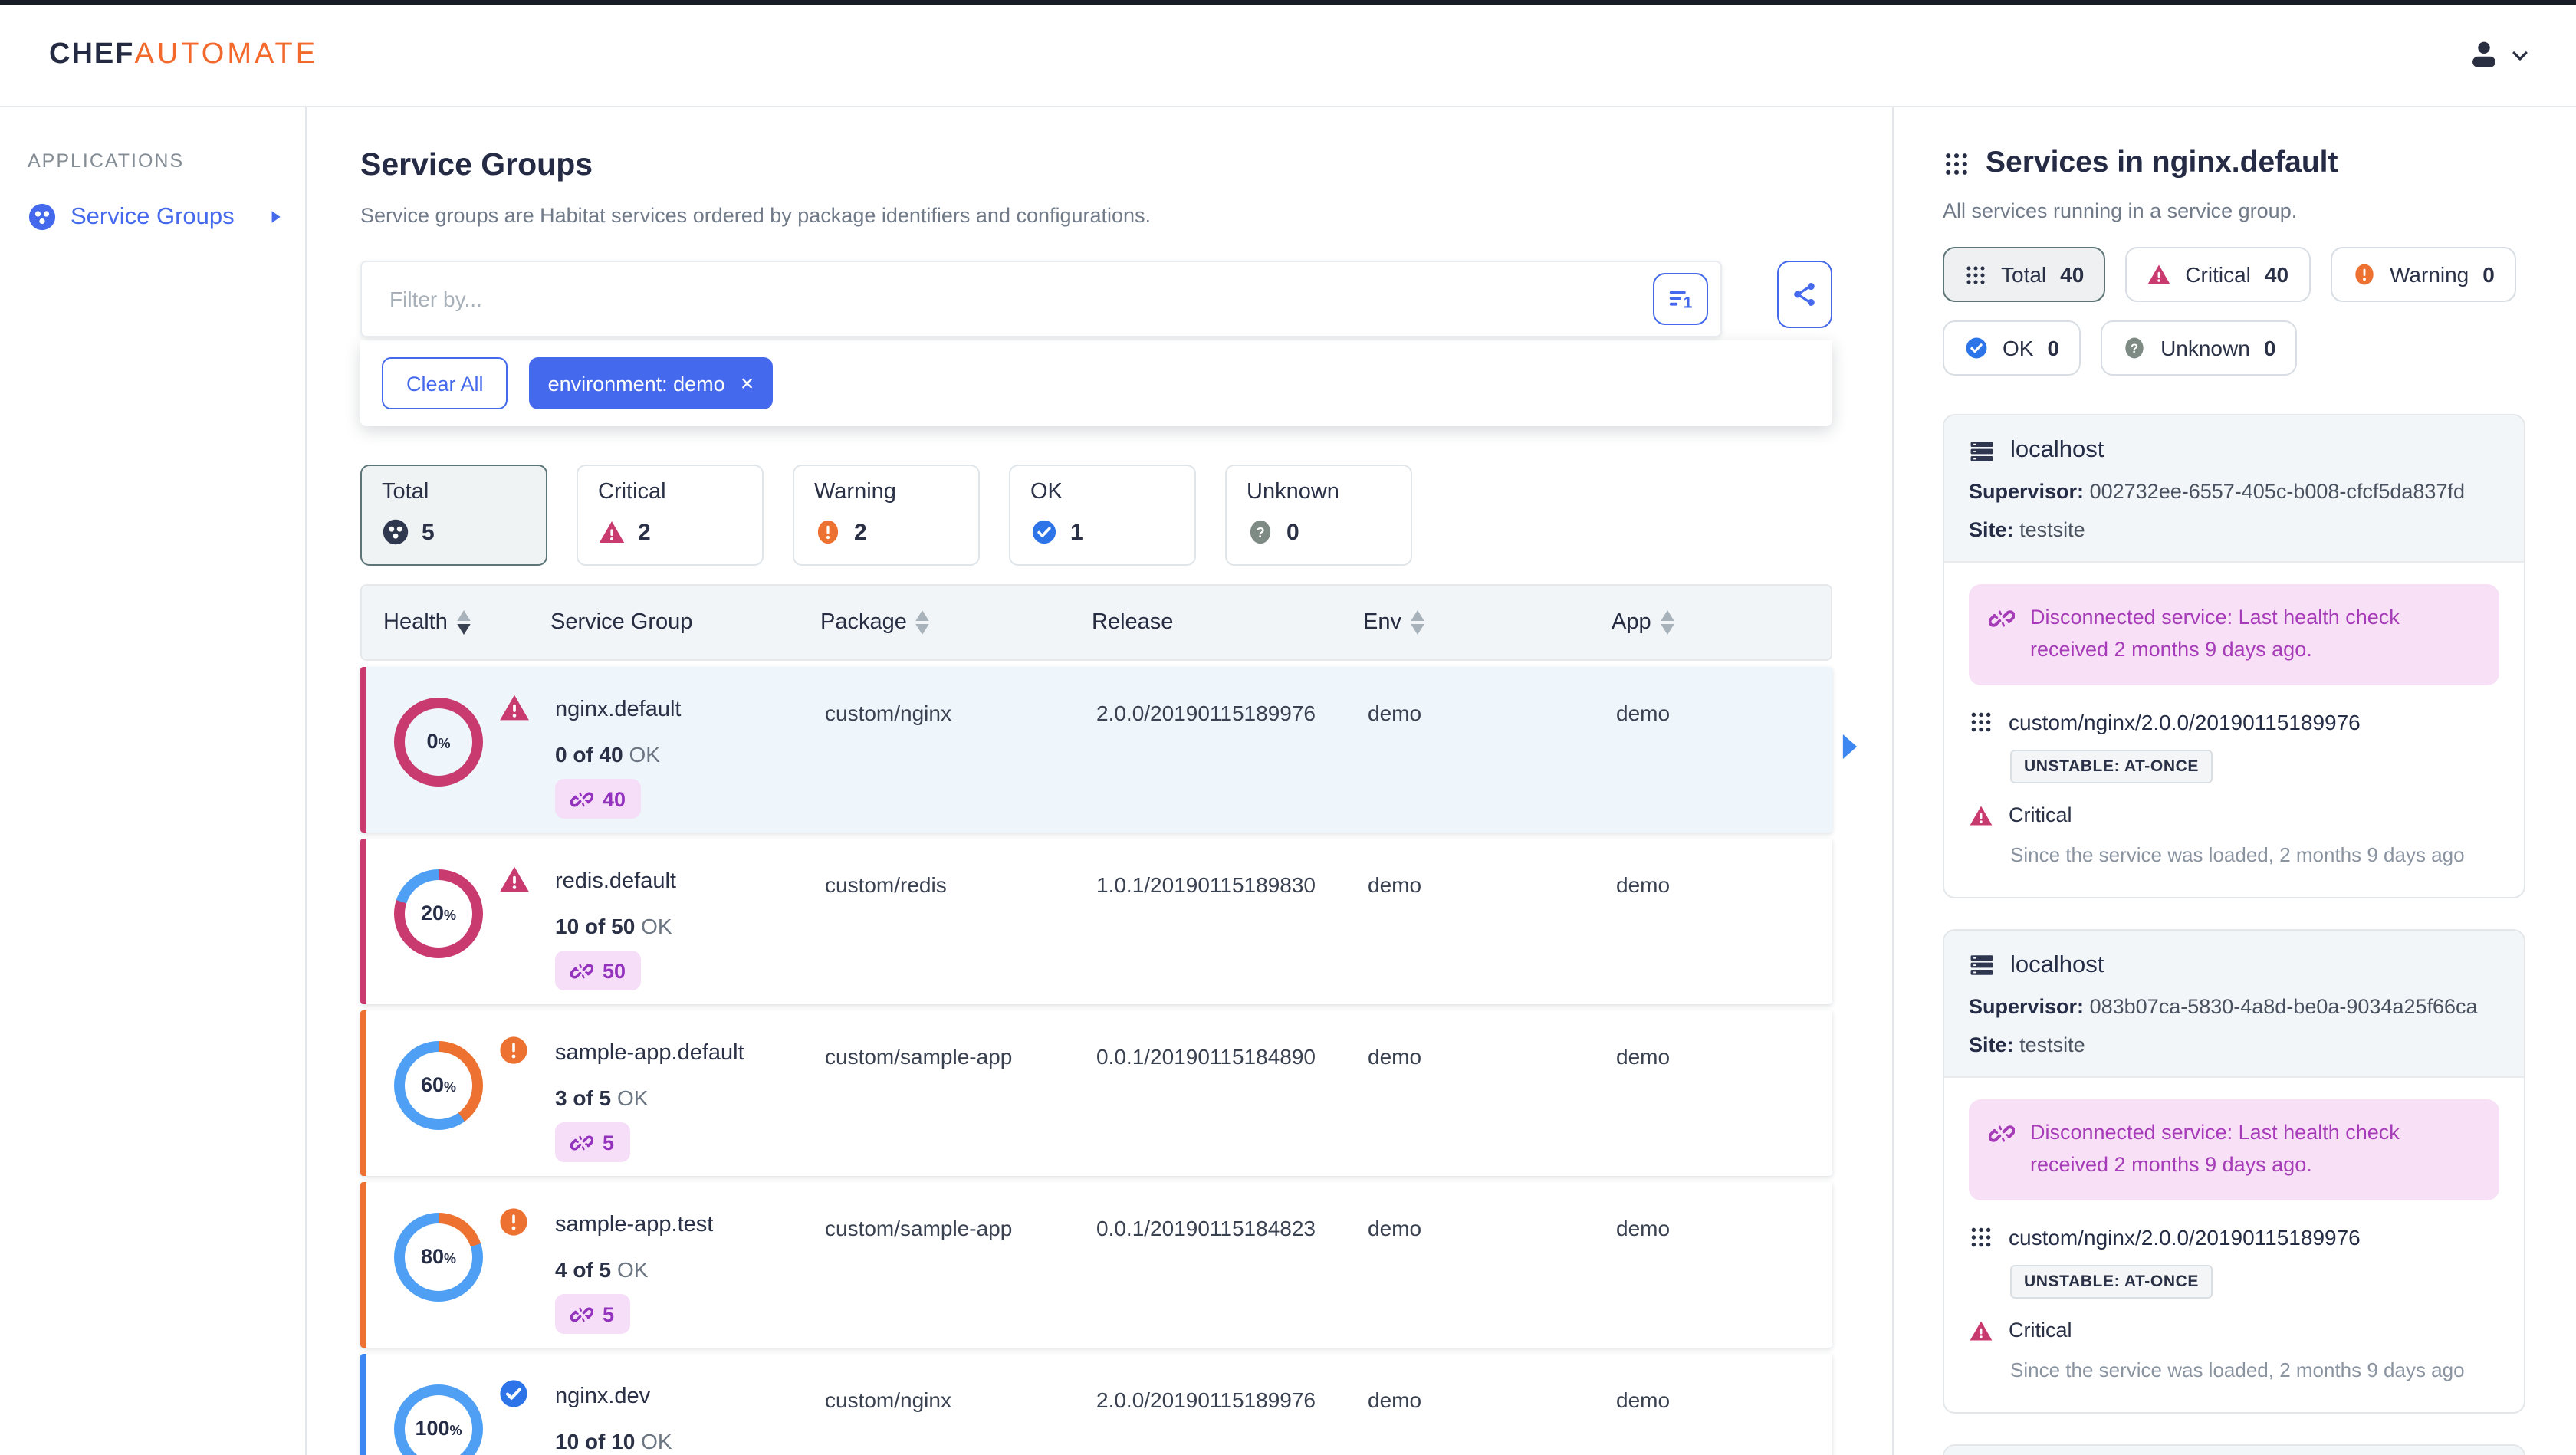 Image resolution: width=2576 pixels, height=1455 pixels. Describe the element at coordinates (153, 216) in the screenshot. I see `sidebar-item-label: Service Groups` at that location.